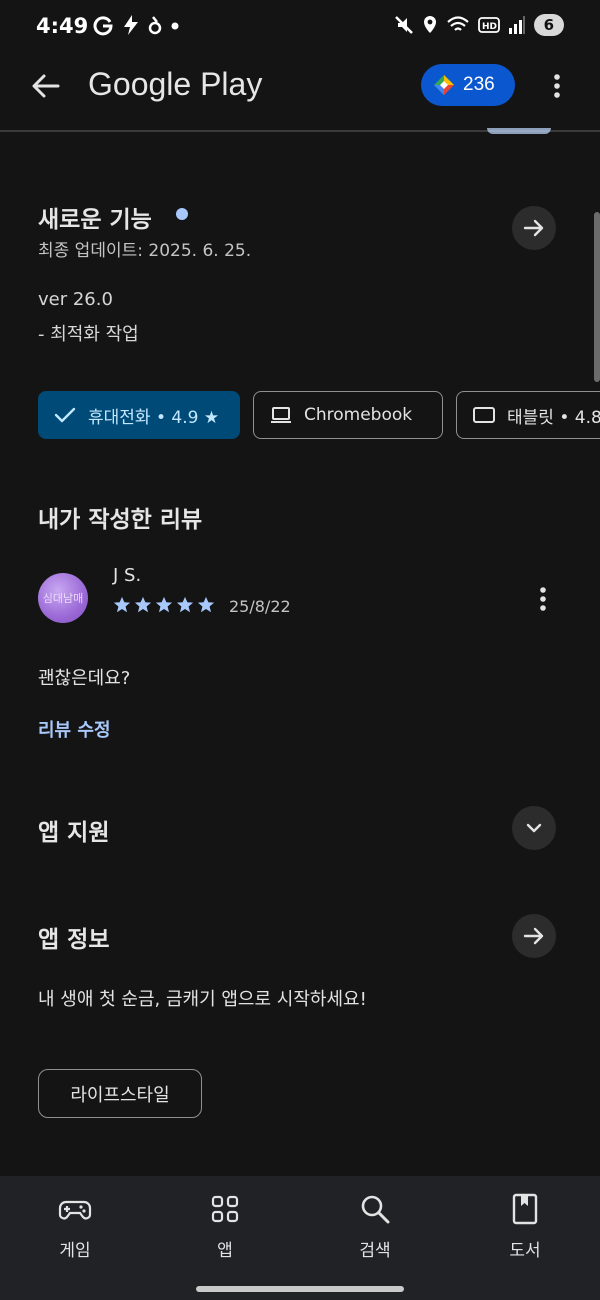 The image size is (600, 1300). Describe the element at coordinates (375, 1251) in the screenshot. I see `nav-label: 검색` at that location.